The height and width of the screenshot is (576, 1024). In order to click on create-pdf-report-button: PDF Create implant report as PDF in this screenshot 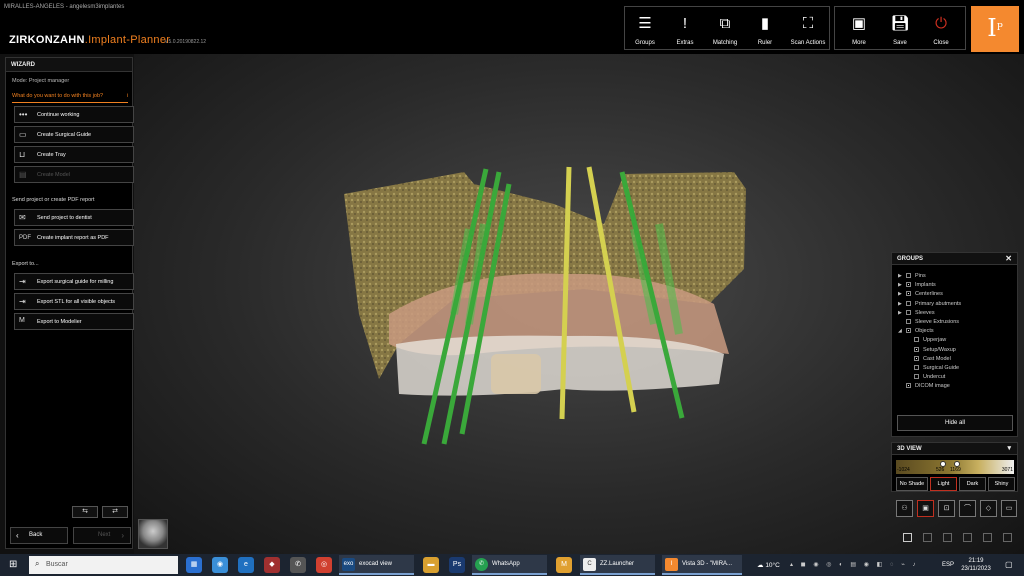, I will do `click(74, 237)`.